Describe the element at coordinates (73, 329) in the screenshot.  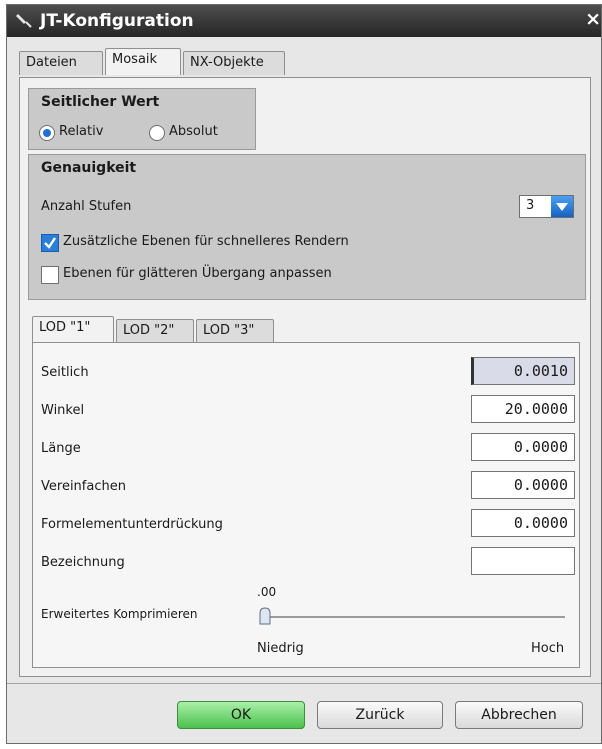
I see `tab-lod-1: LOD "1"` at that location.